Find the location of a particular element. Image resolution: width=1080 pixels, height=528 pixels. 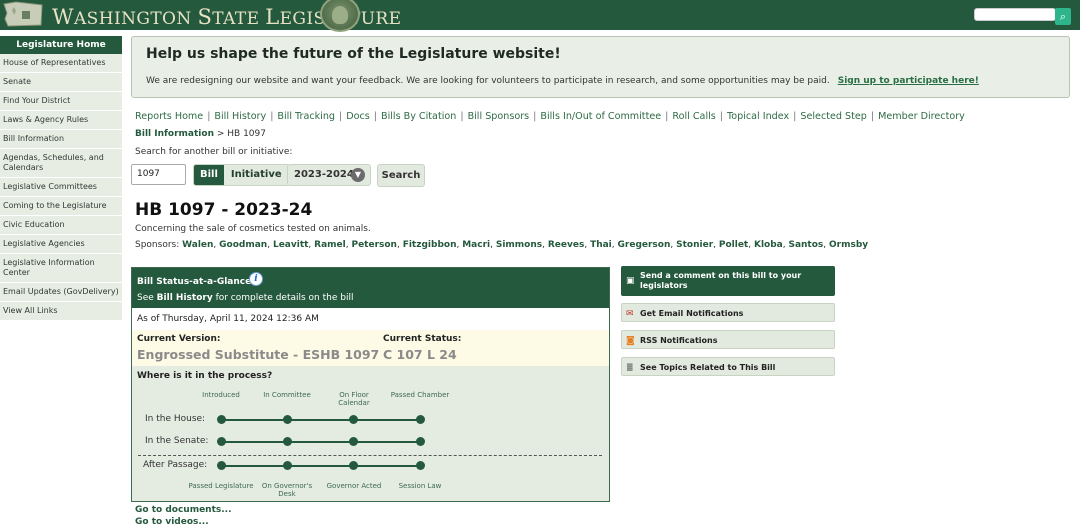

stage-on-floor: On Floor Calendar is located at coordinates (354, 399).